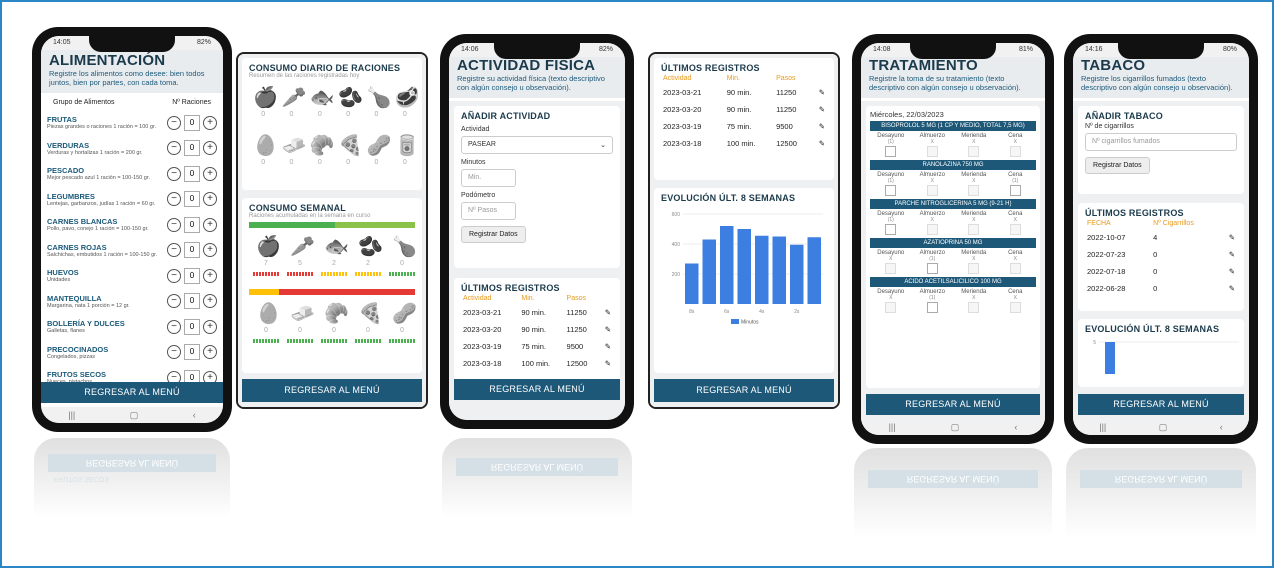 The height and width of the screenshot is (568, 1274). What do you see at coordinates (735, 321) in the screenshot?
I see `legend-swatch` at bounding box center [735, 321].